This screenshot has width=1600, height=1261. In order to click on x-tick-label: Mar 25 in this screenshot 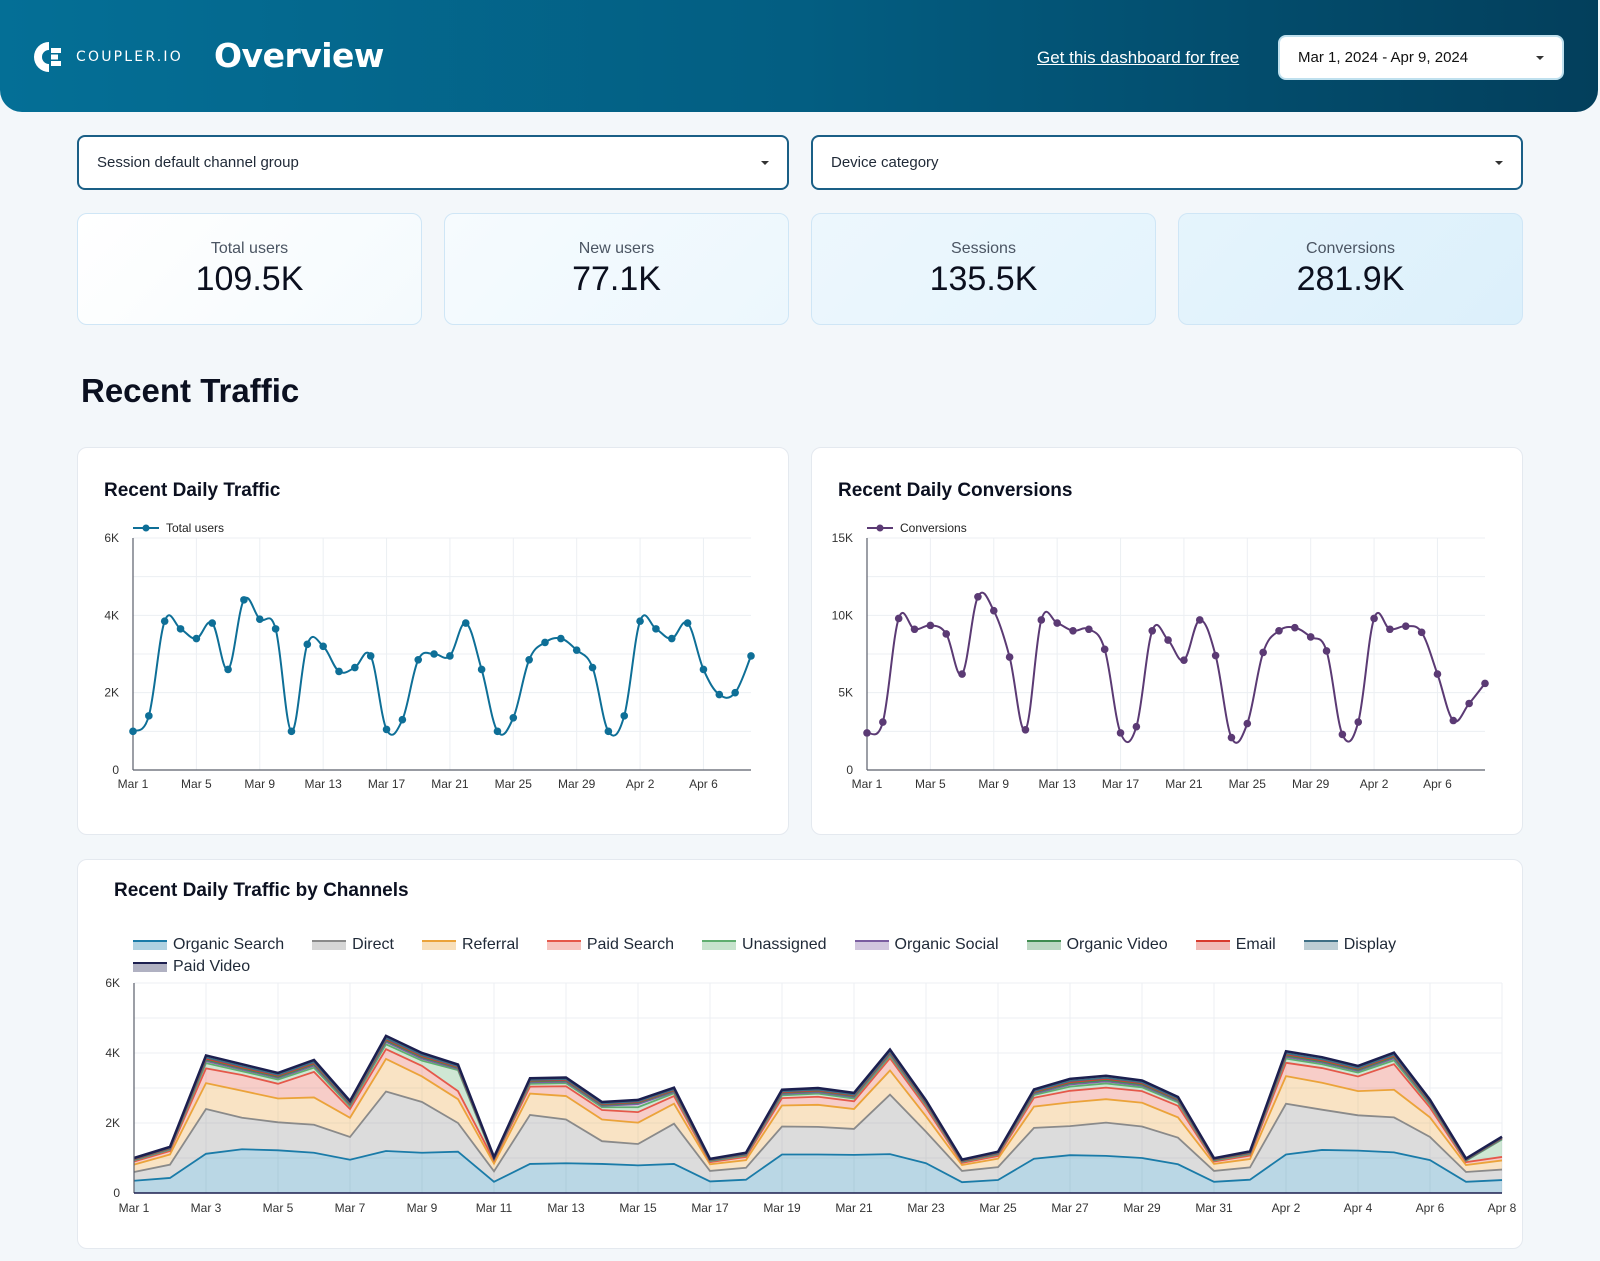, I will do `click(514, 784)`.